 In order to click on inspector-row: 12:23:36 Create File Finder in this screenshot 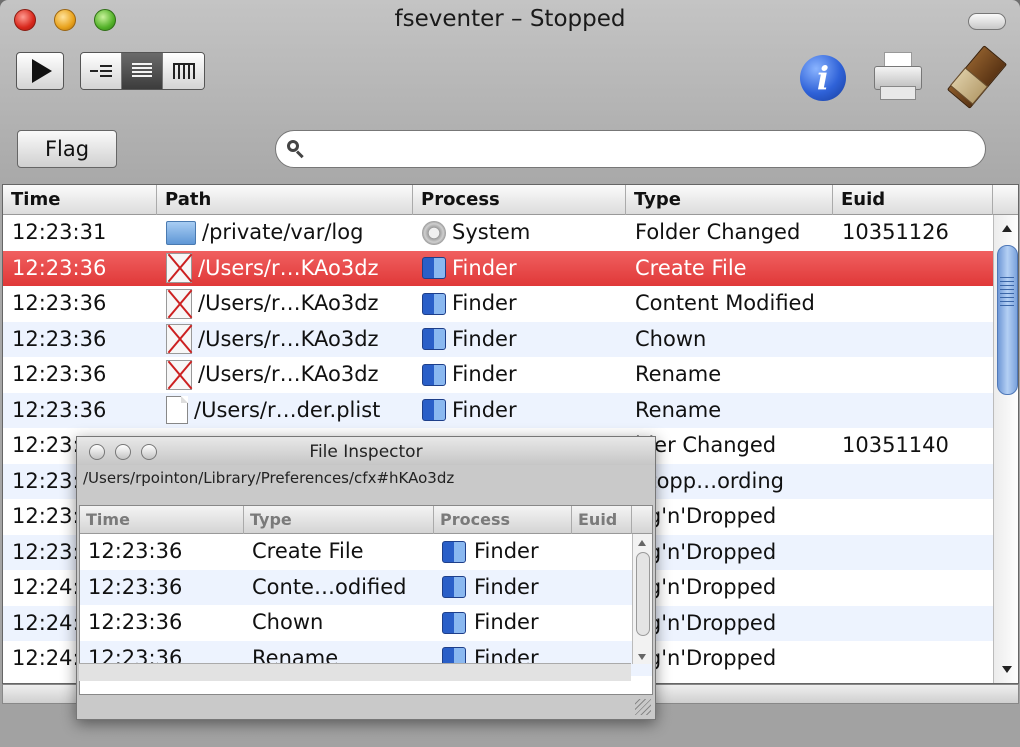, I will do `click(366, 552)`.